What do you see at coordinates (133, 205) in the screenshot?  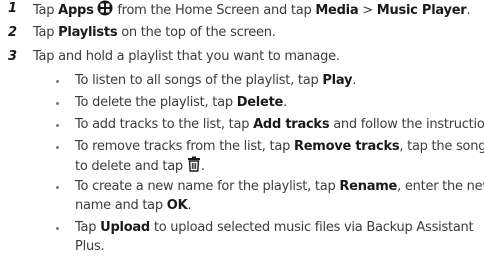 I see `bullet-text-continued: name and tap OK.` at bounding box center [133, 205].